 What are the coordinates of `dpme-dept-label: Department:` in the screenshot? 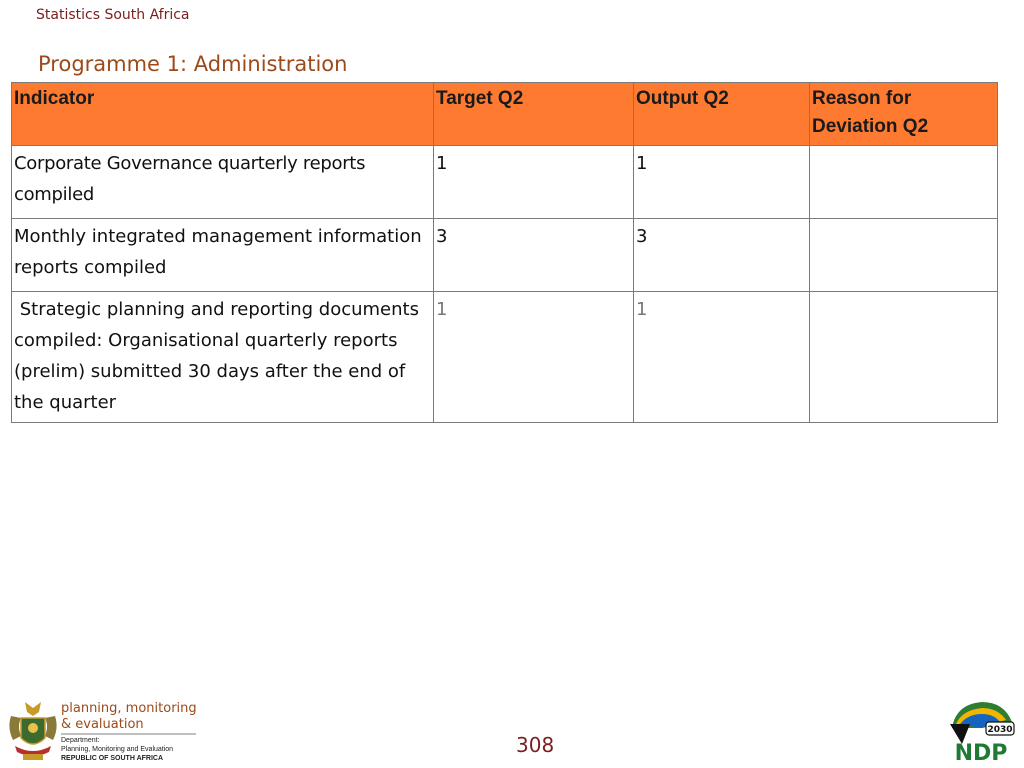 It's located at (80, 740).